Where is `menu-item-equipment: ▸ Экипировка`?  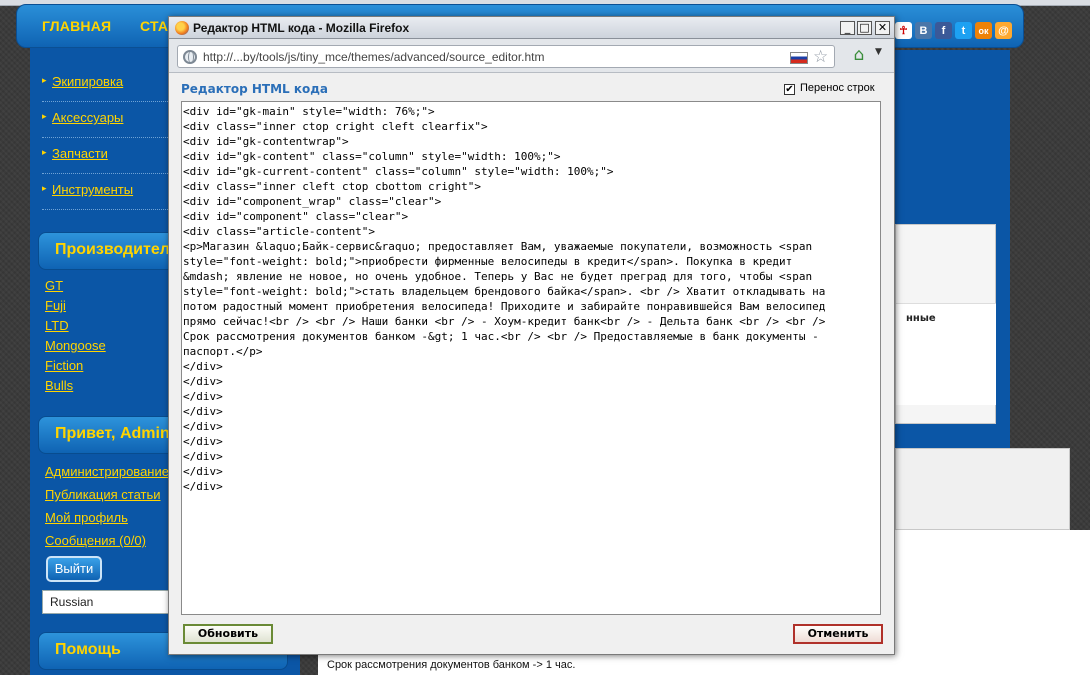 menu-item-equipment: ▸ Экипировка is located at coordinates (112, 84).